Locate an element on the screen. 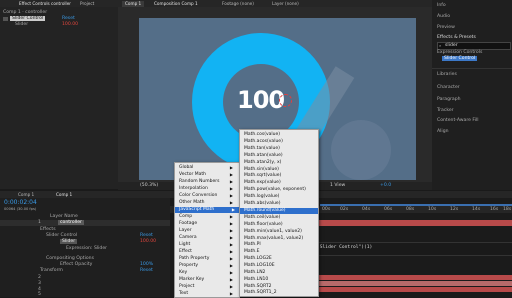 The height and width of the screenshot is (298, 512). menu-item-path-property: Path Property ▶ is located at coordinates (208, 259).